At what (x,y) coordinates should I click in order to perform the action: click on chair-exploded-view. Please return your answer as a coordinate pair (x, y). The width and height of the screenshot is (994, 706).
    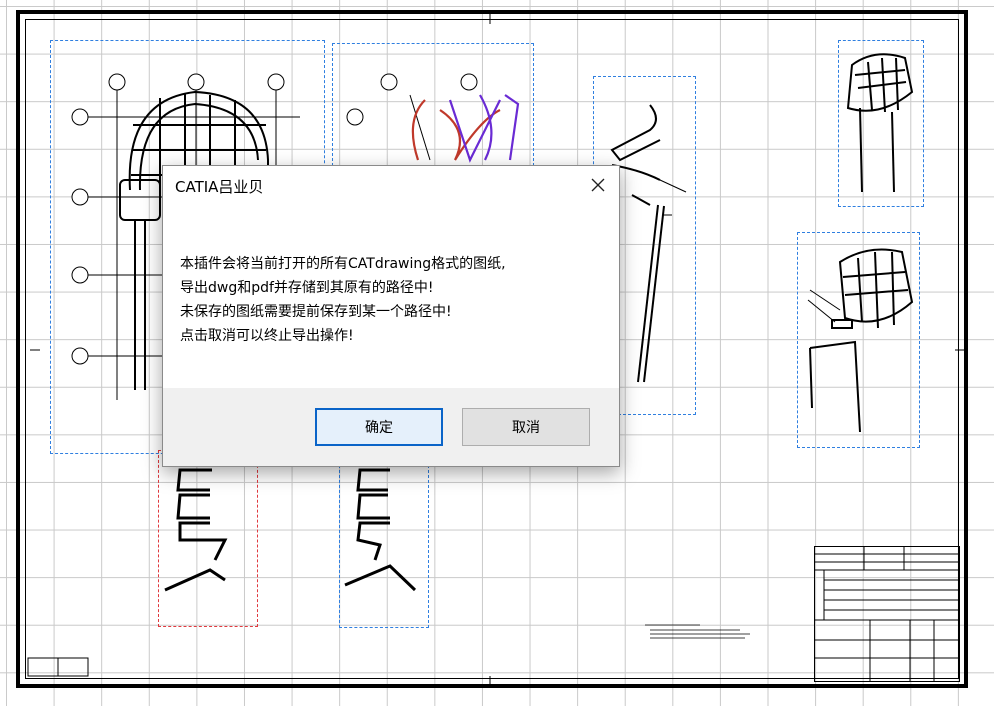
    Looking at the image, I should click on (861, 340).